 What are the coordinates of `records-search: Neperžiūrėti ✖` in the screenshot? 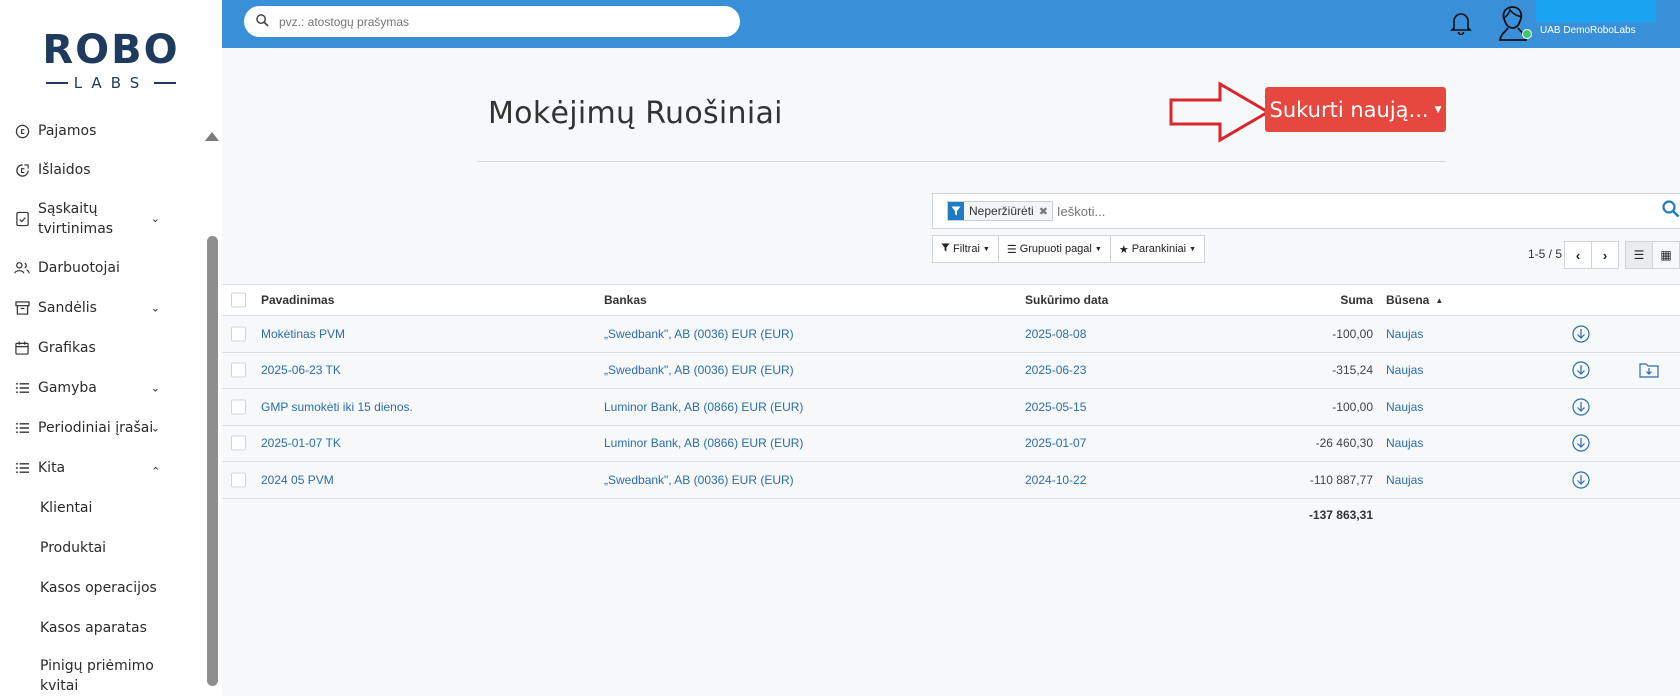 It's located at (1306, 211).